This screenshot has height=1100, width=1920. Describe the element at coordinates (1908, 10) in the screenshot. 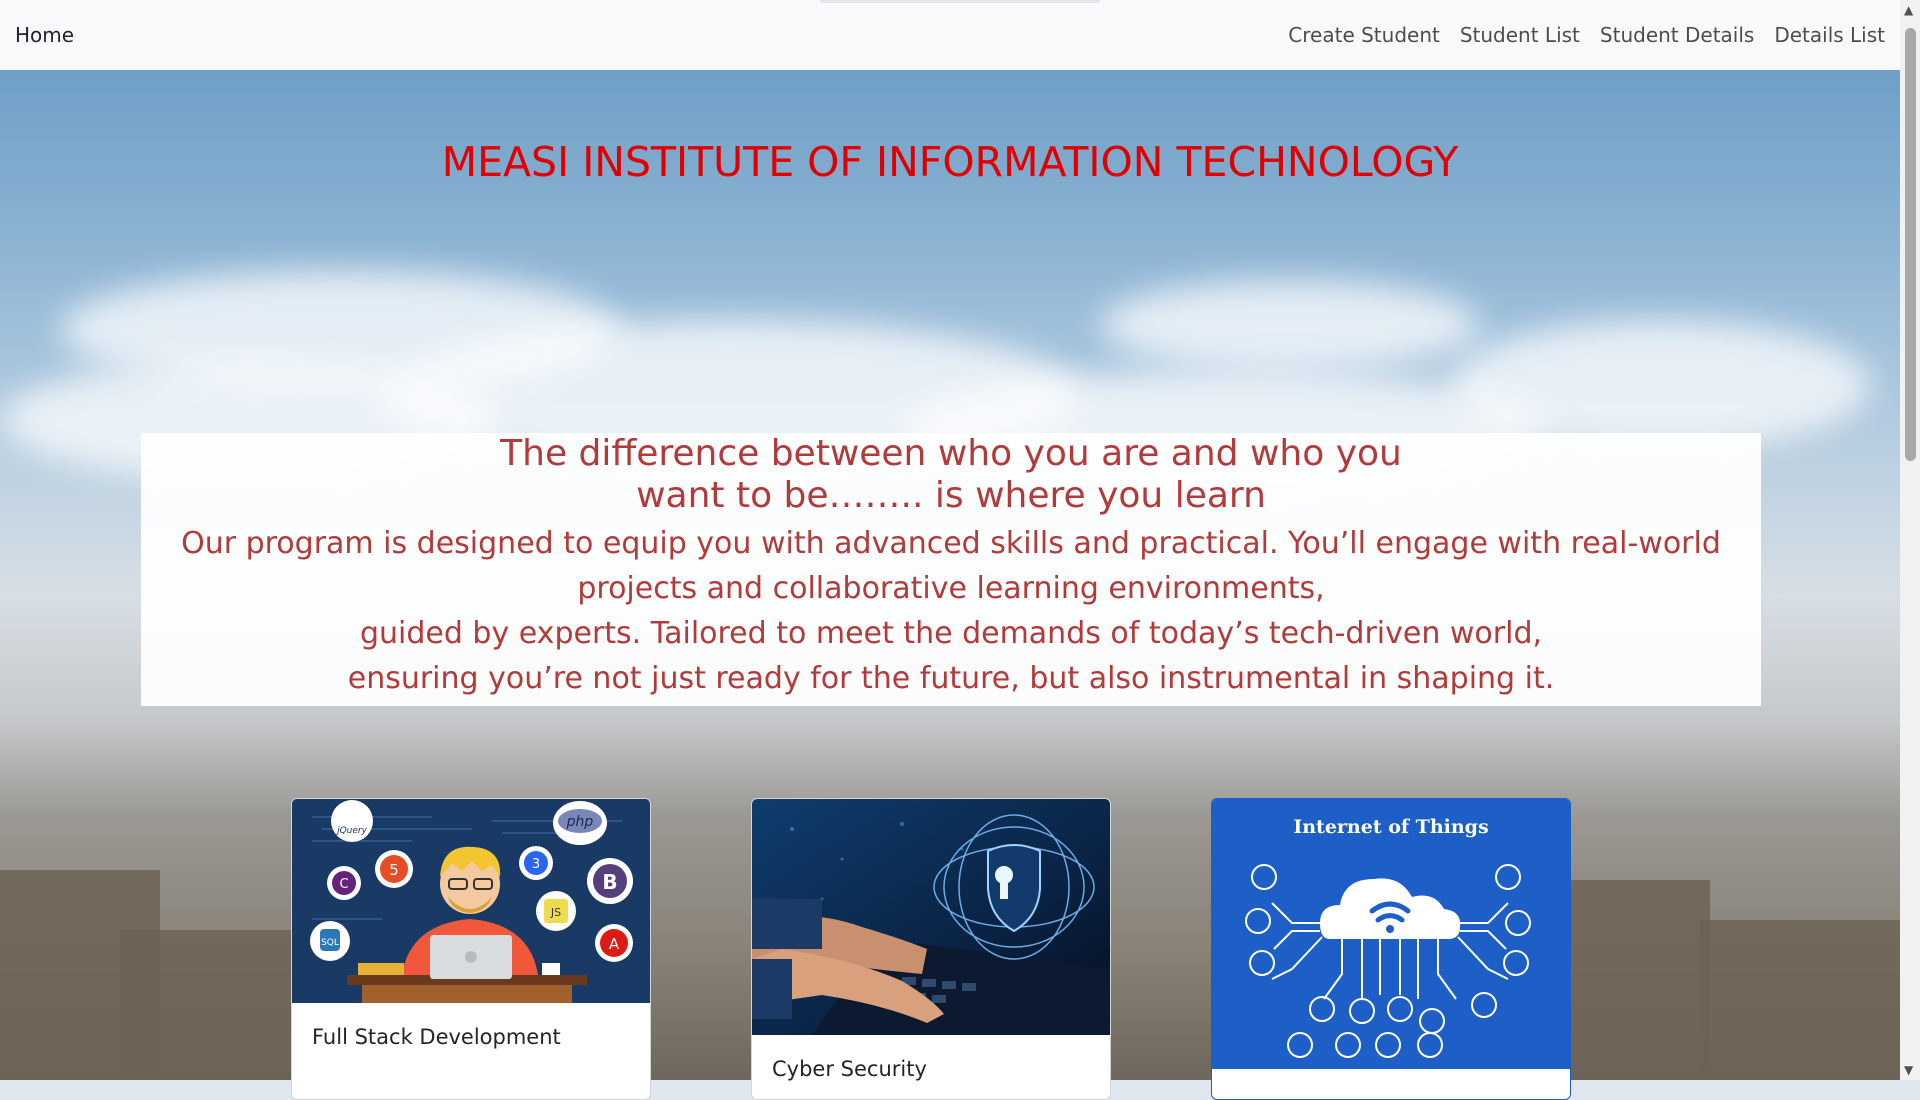

I see `scroll-up-arrow-icon: ▲` at that location.